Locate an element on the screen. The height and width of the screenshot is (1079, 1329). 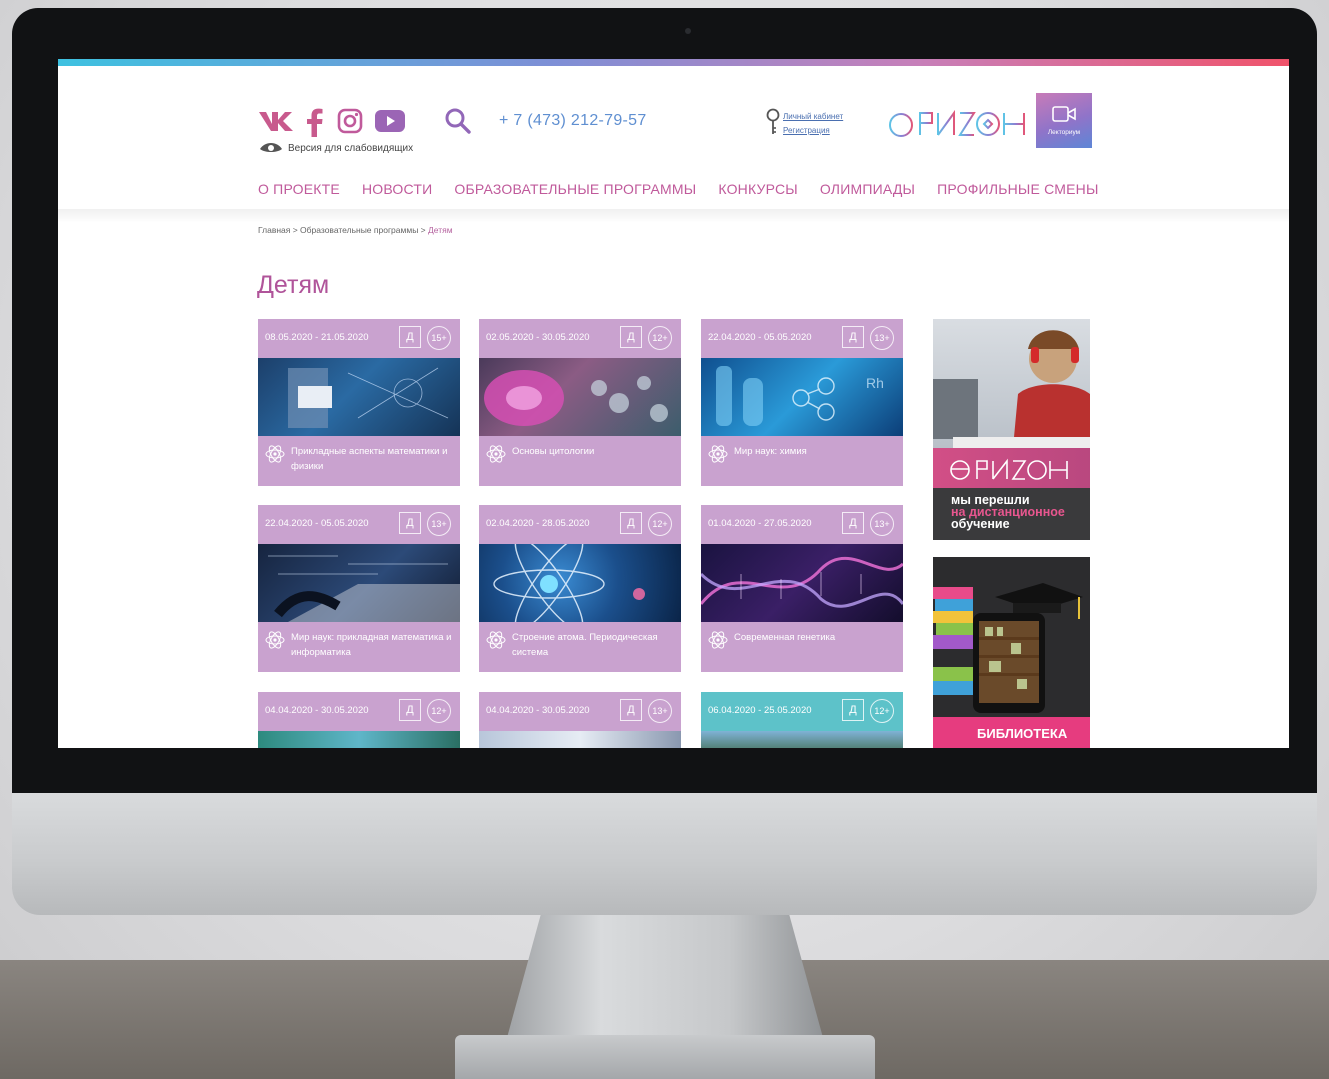
low-vision-link: Версия для слабовидящих is located at coordinates (350, 148).